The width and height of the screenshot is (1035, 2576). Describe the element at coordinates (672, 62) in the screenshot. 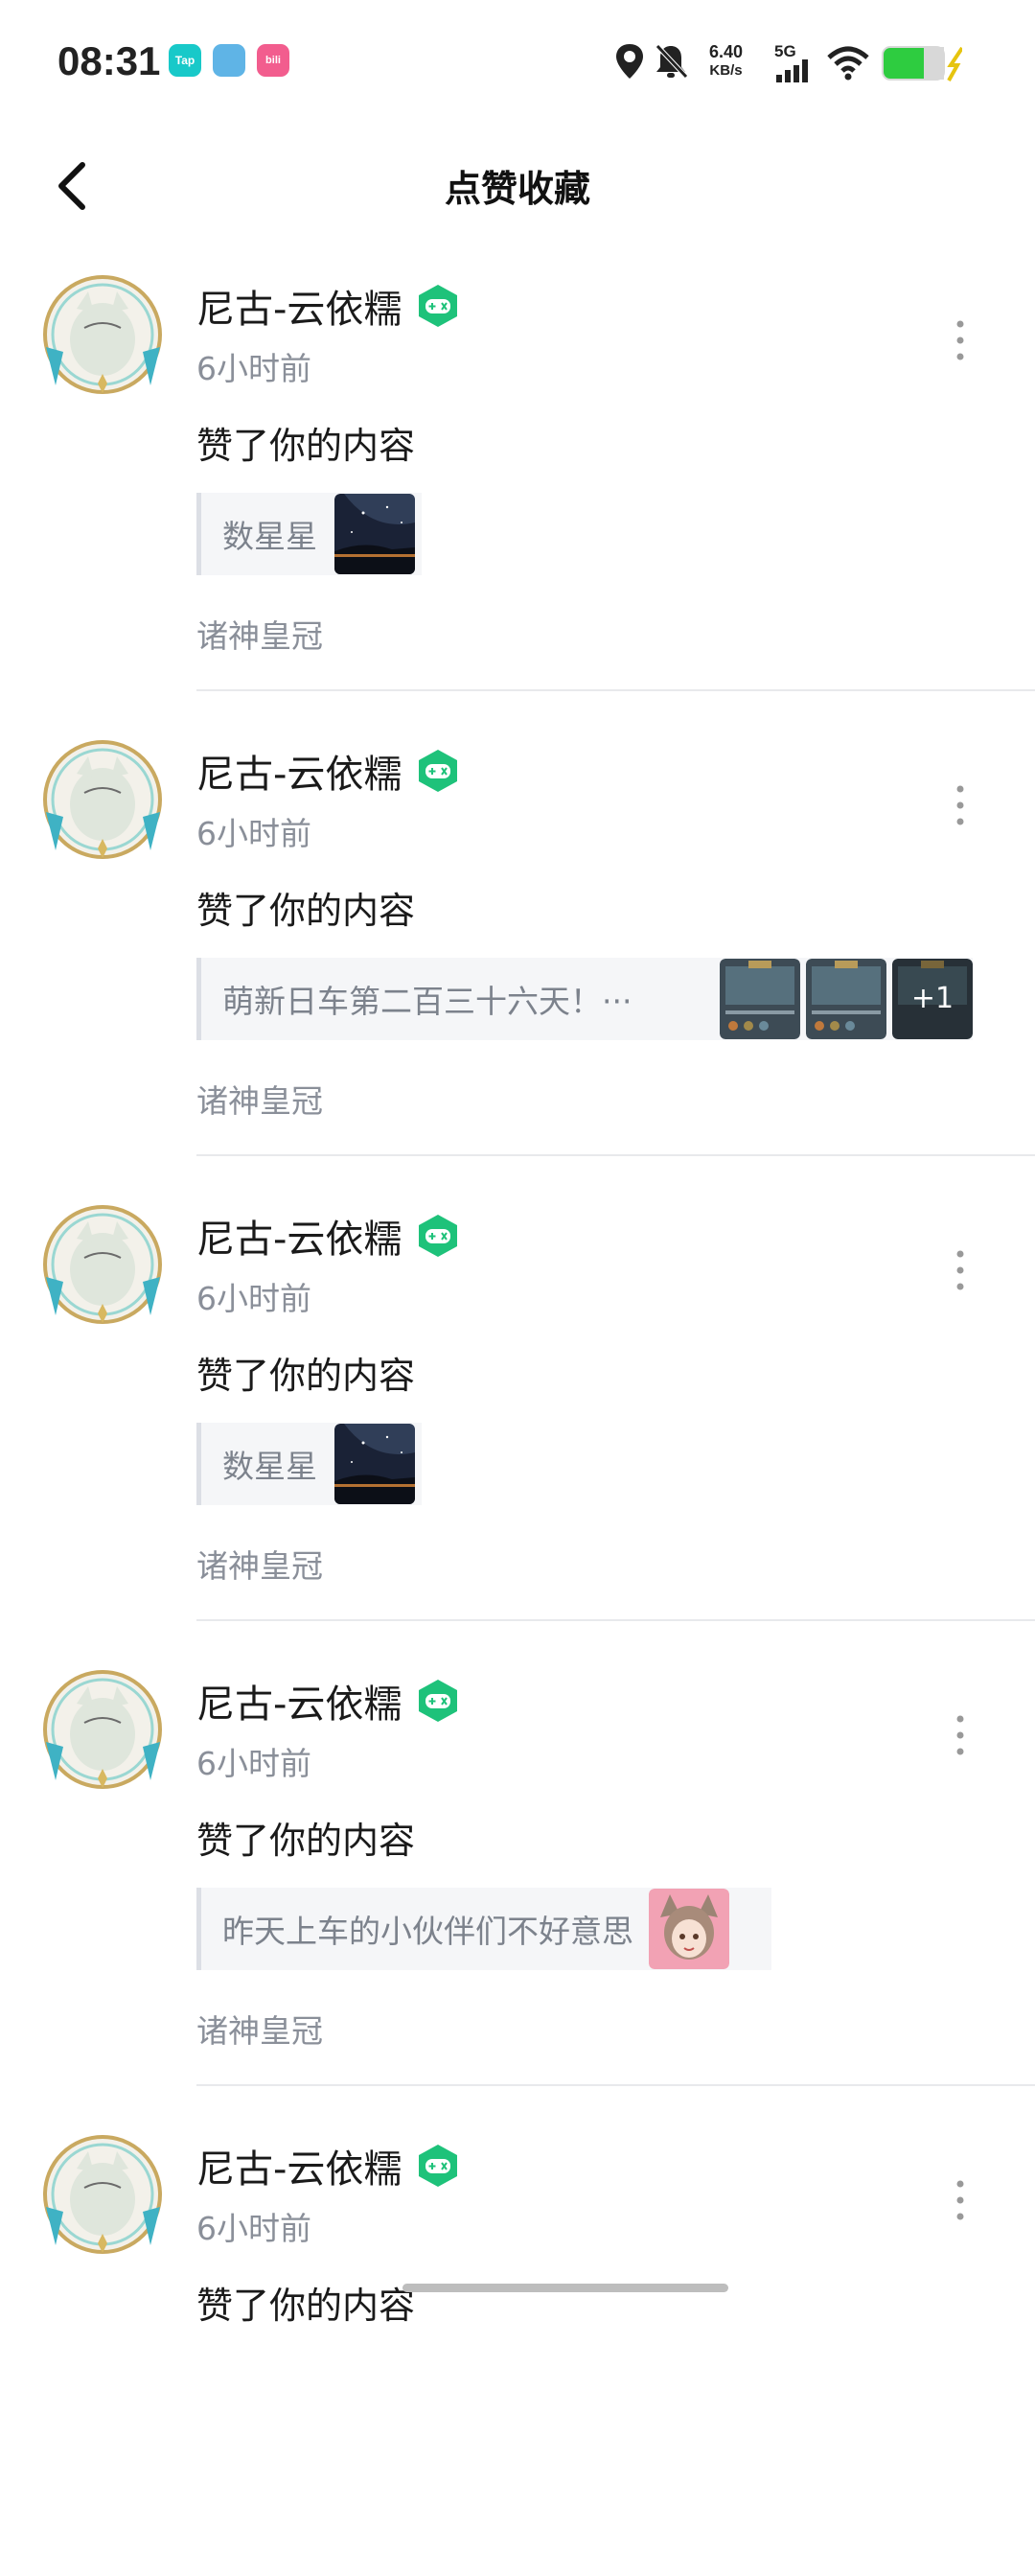

I see `bell-off-icon` at that location.